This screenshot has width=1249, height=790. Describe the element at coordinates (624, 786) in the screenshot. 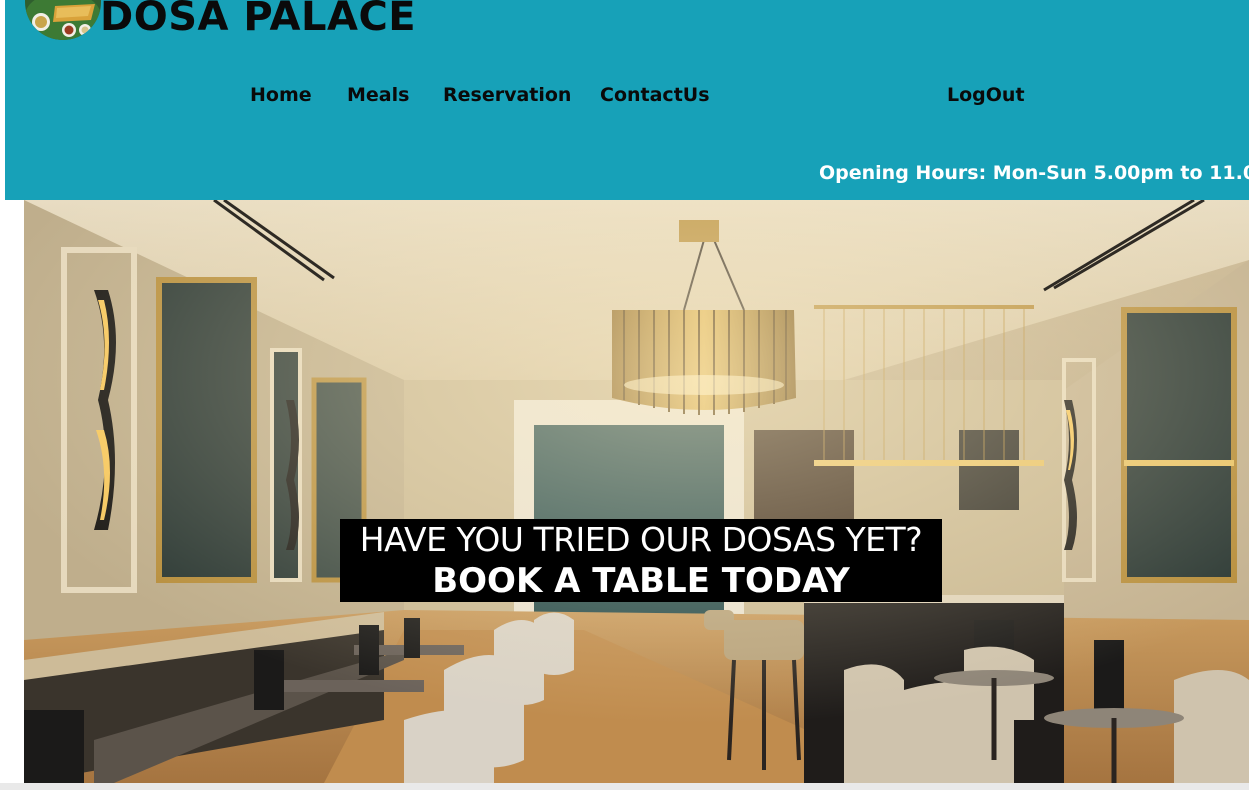

I see `horizontal-scrollbar` at that location.